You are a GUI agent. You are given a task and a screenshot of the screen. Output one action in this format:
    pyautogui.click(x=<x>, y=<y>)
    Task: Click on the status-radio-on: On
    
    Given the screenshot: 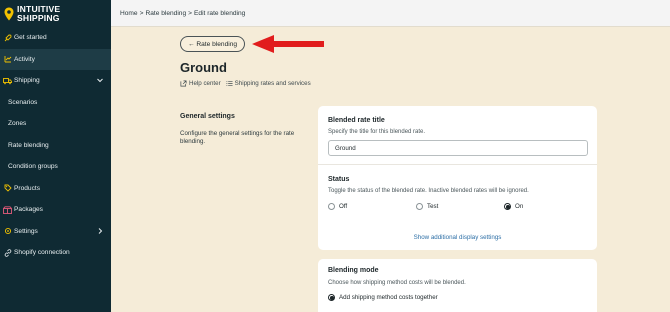 What is the action you would take?
    pyautogui.click(x=513, y=206)
    